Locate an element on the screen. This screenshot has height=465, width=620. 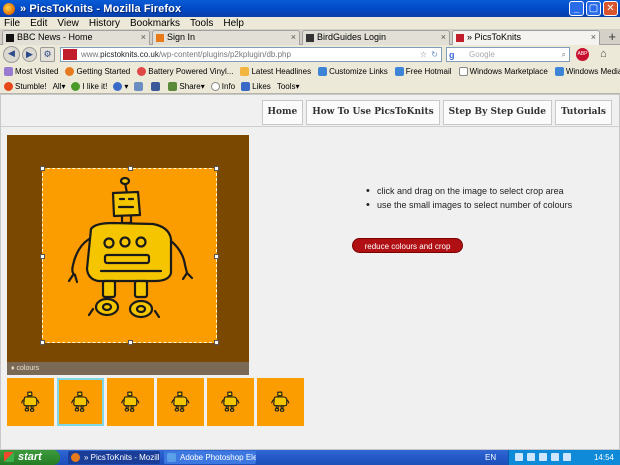
google-icon: g is located at coordinates (452, 55).